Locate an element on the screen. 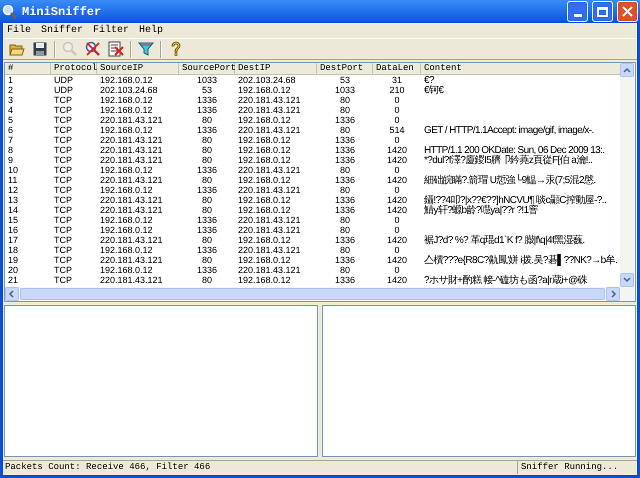 This screenshot has width=640, height=478. scroll-left-button is located at coordinates (12, 294).